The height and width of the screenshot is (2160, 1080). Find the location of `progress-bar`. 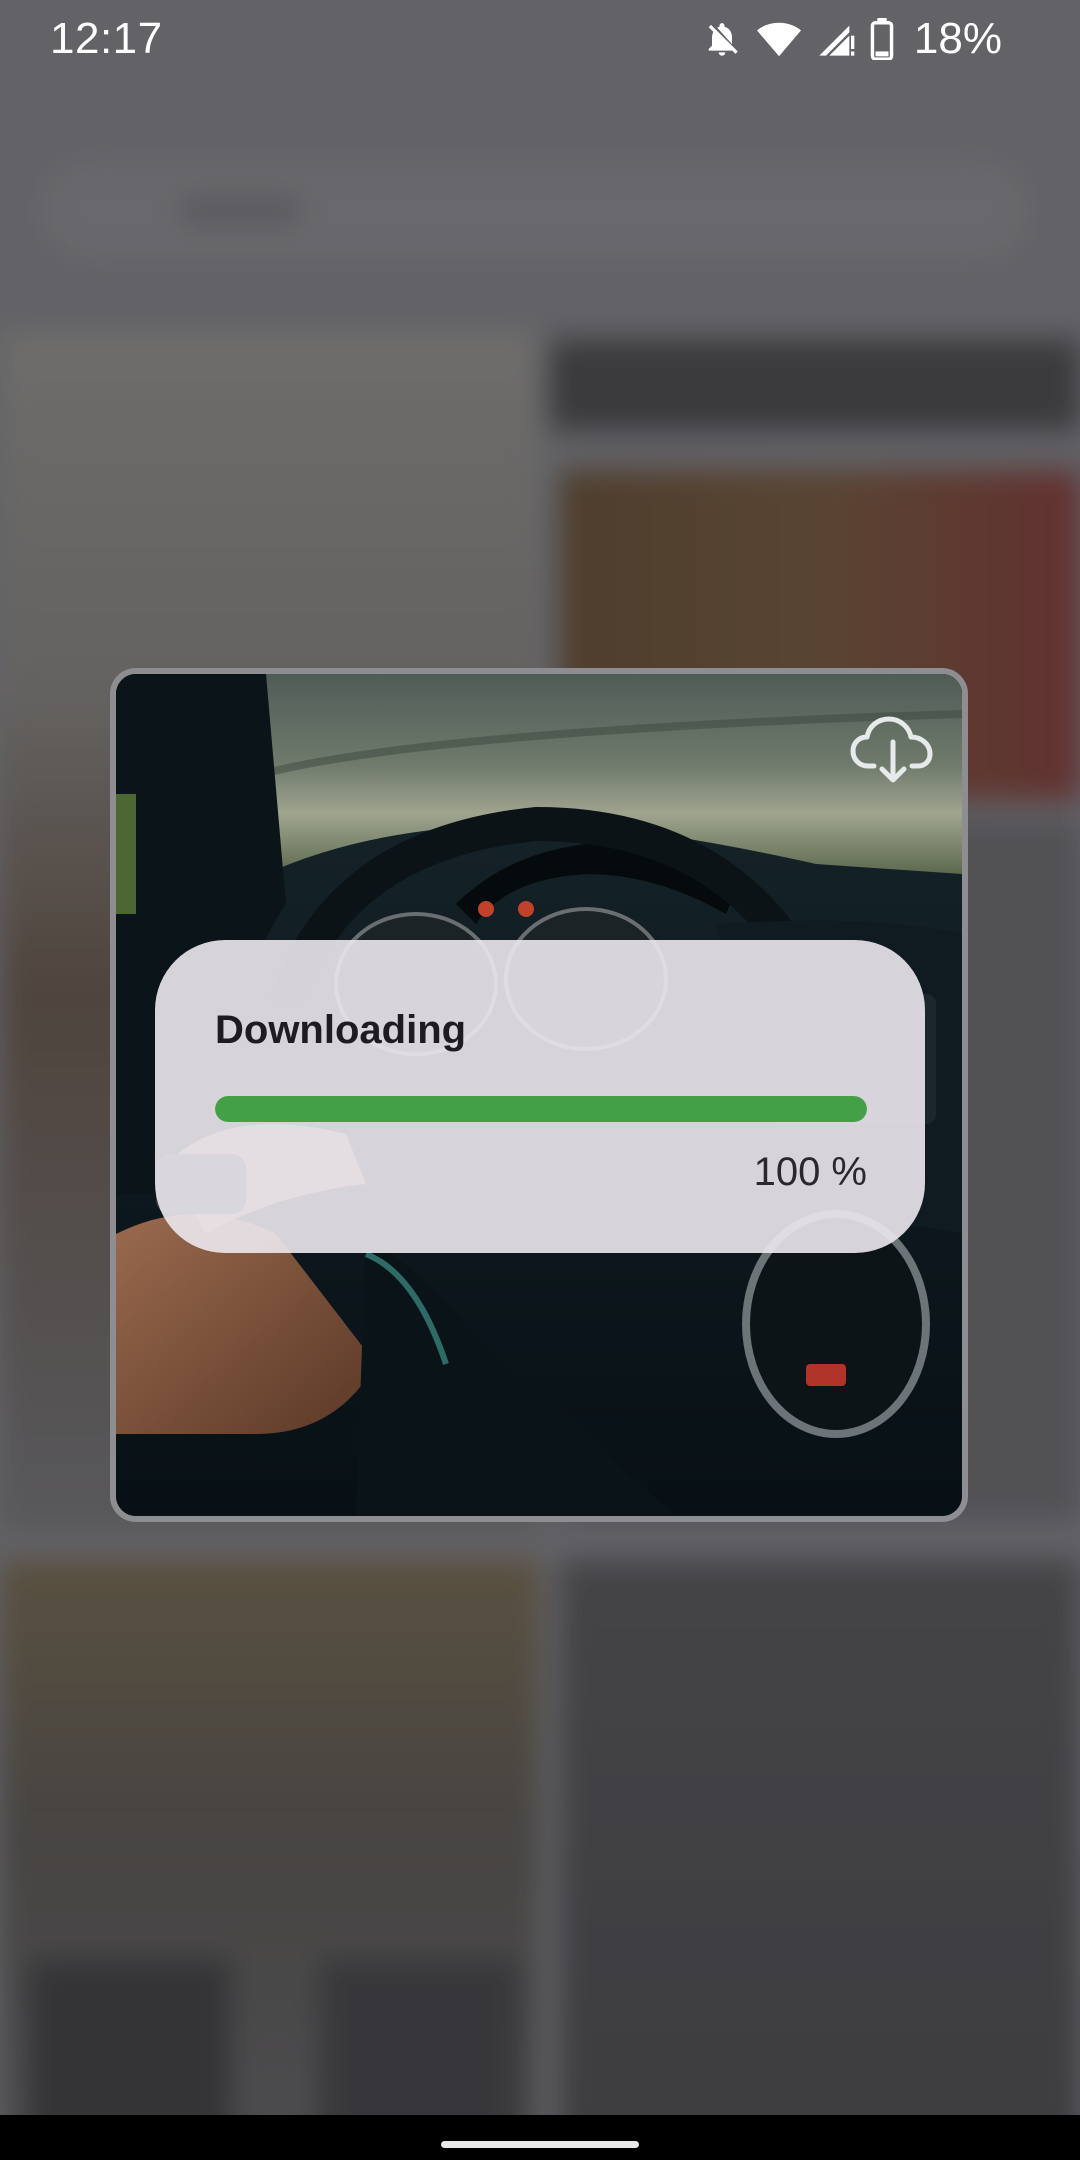

progress-bar is located at coordinates (541, 1109).